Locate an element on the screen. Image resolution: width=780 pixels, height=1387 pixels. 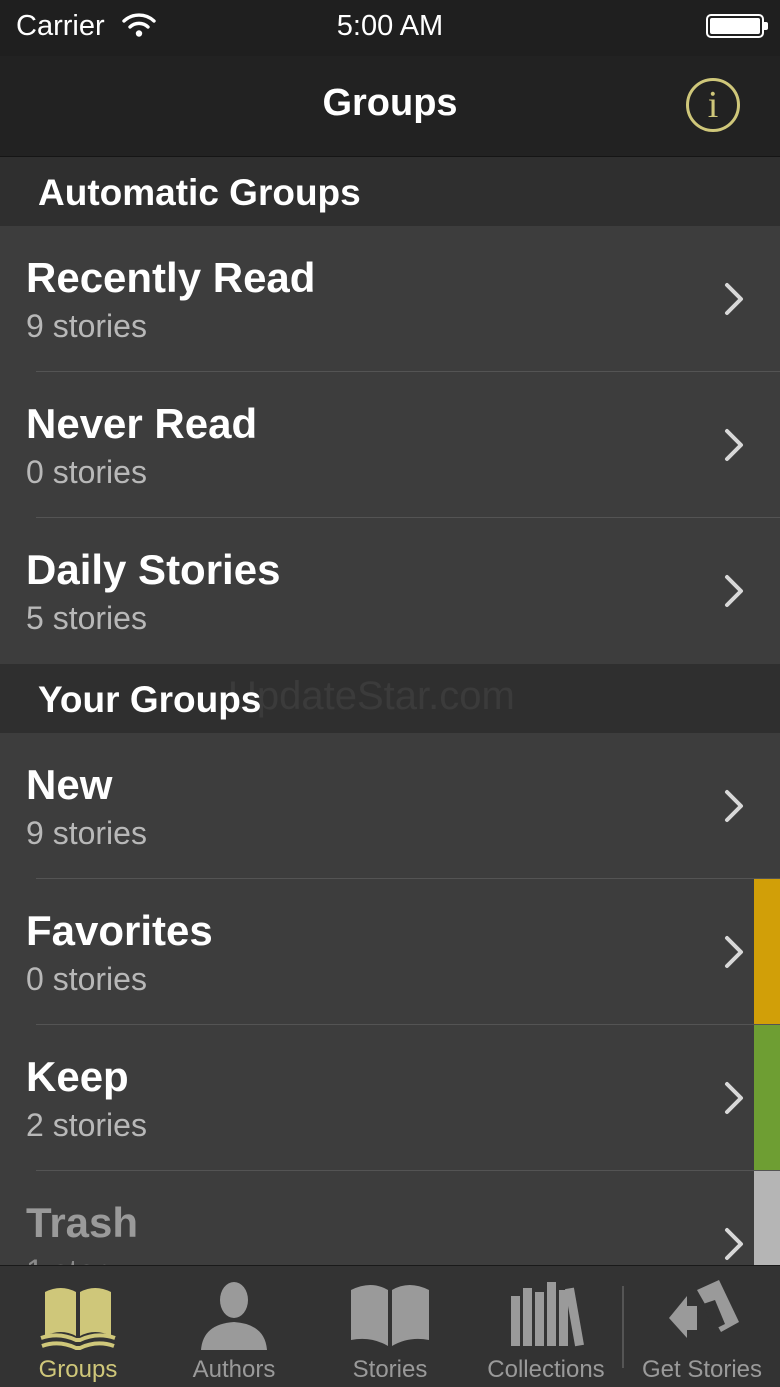
group-title: Daily Stories is located at coordinates (153, 569).